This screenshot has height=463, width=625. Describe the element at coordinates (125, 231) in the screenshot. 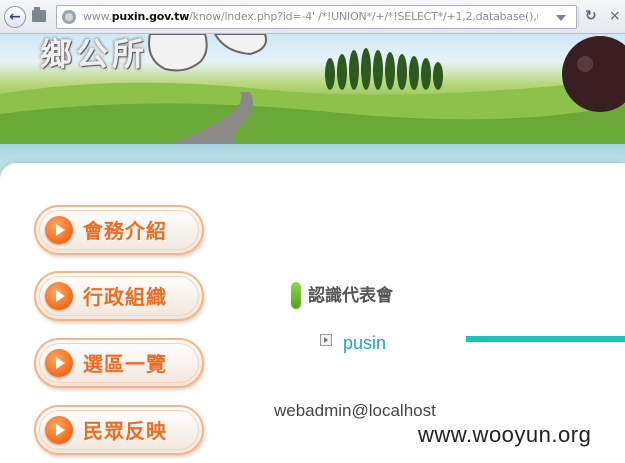

I see `nav-label: 會務介紹` at that location.